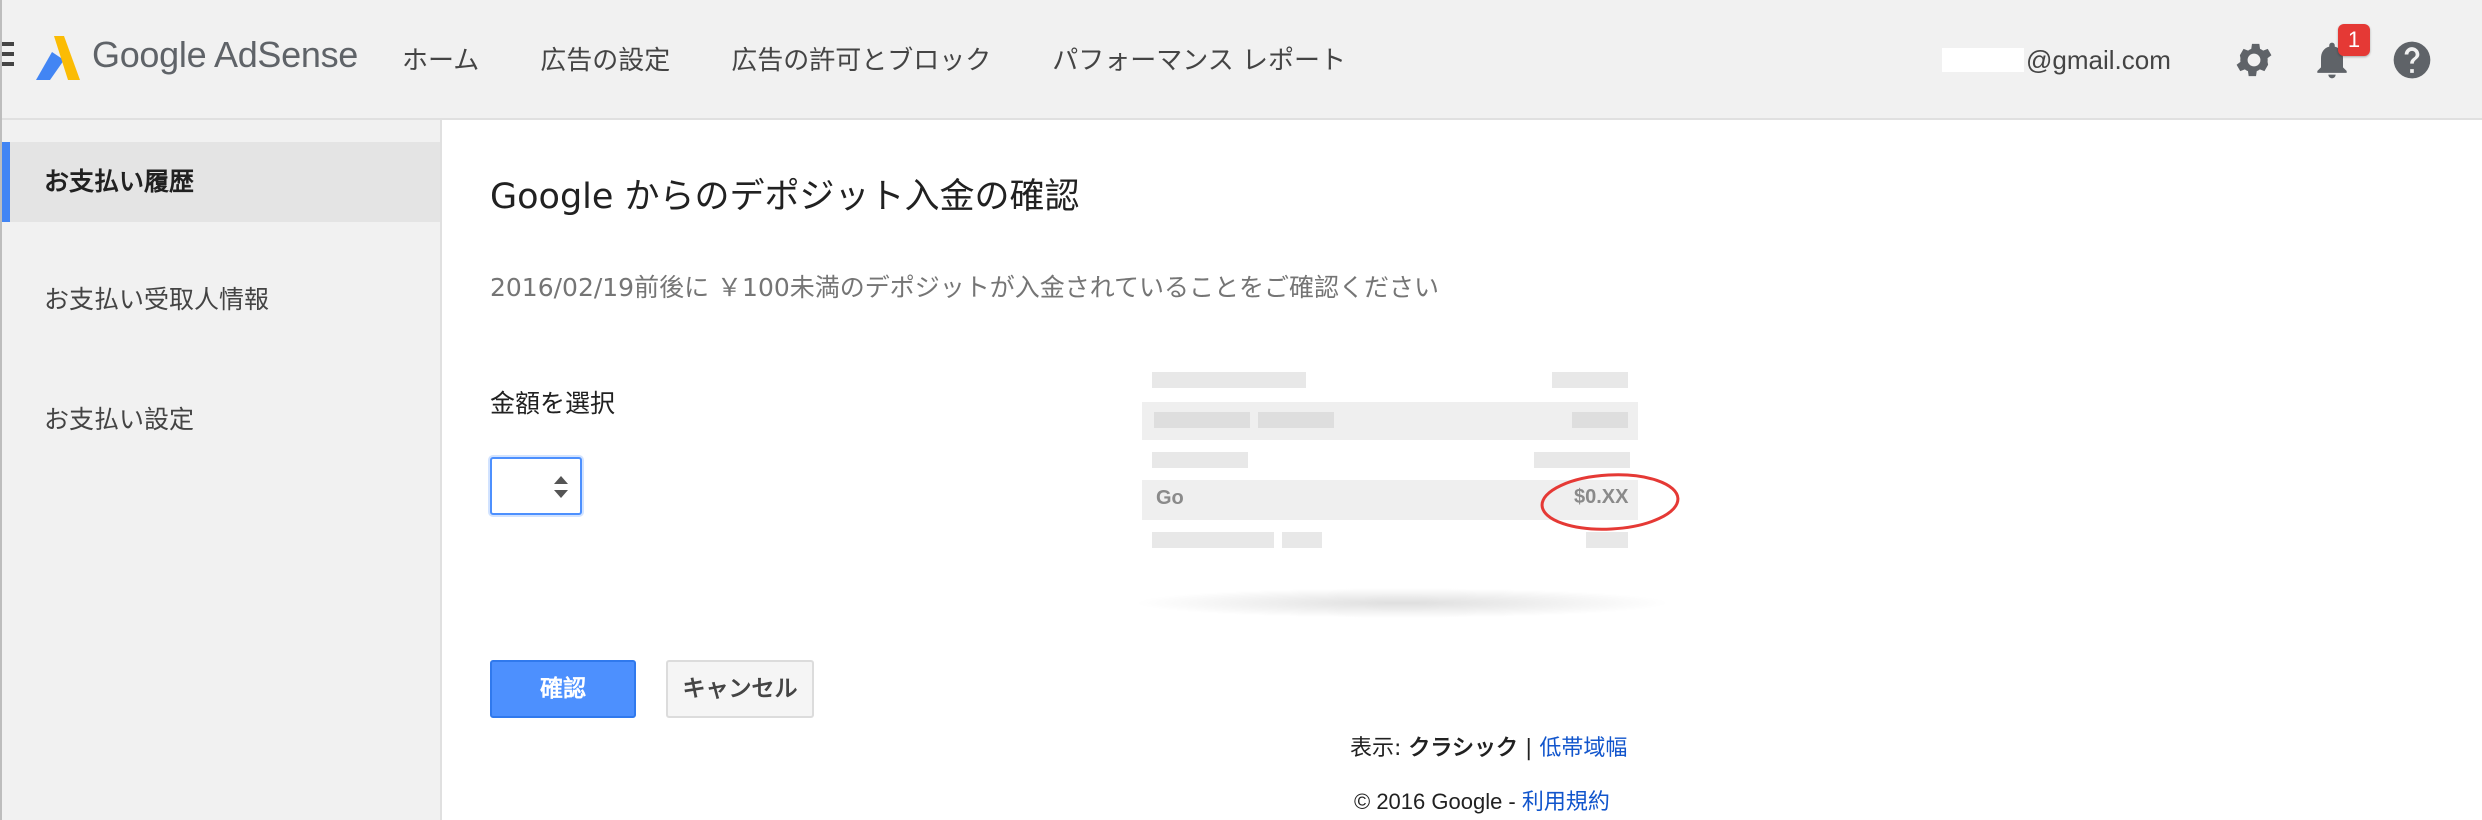  What do you see at coordinates (1199, 58) in the screenshot?
I see `nav-item-performance-reports: パフォーマンス レポート` at bounding box center [1199, 58].